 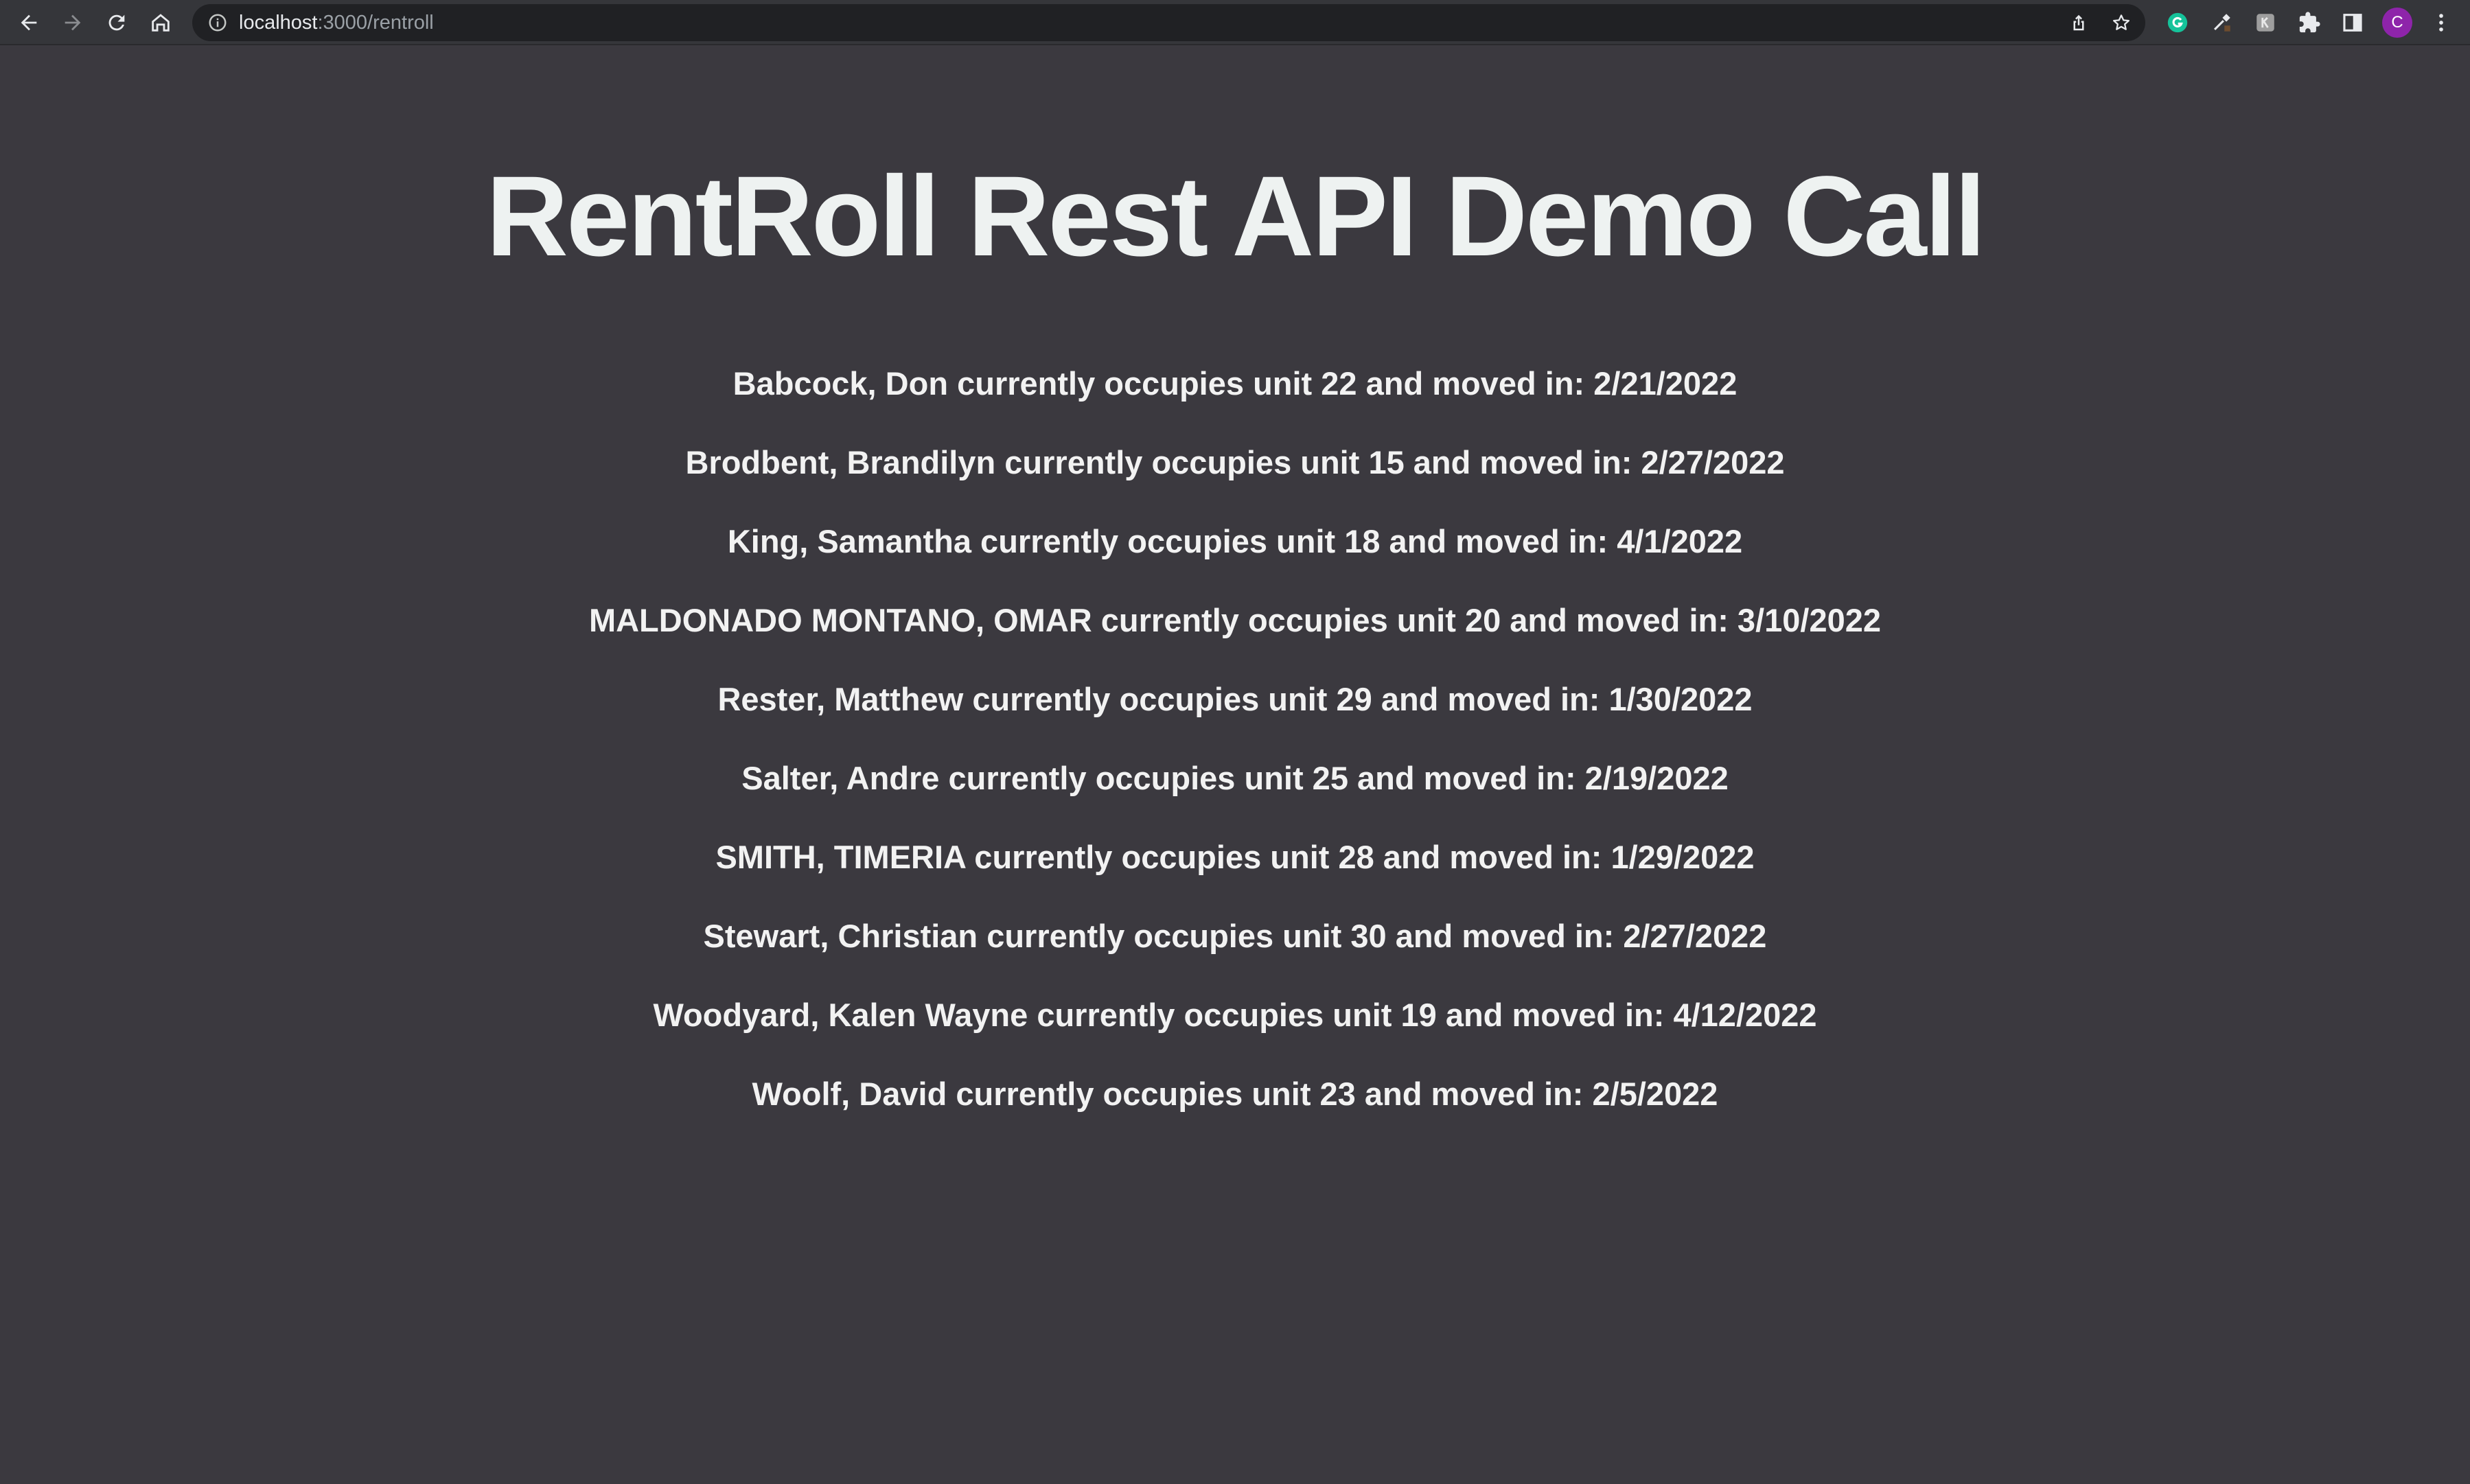 I want to click on browser-menu-button, so click(x=2441, y=22).